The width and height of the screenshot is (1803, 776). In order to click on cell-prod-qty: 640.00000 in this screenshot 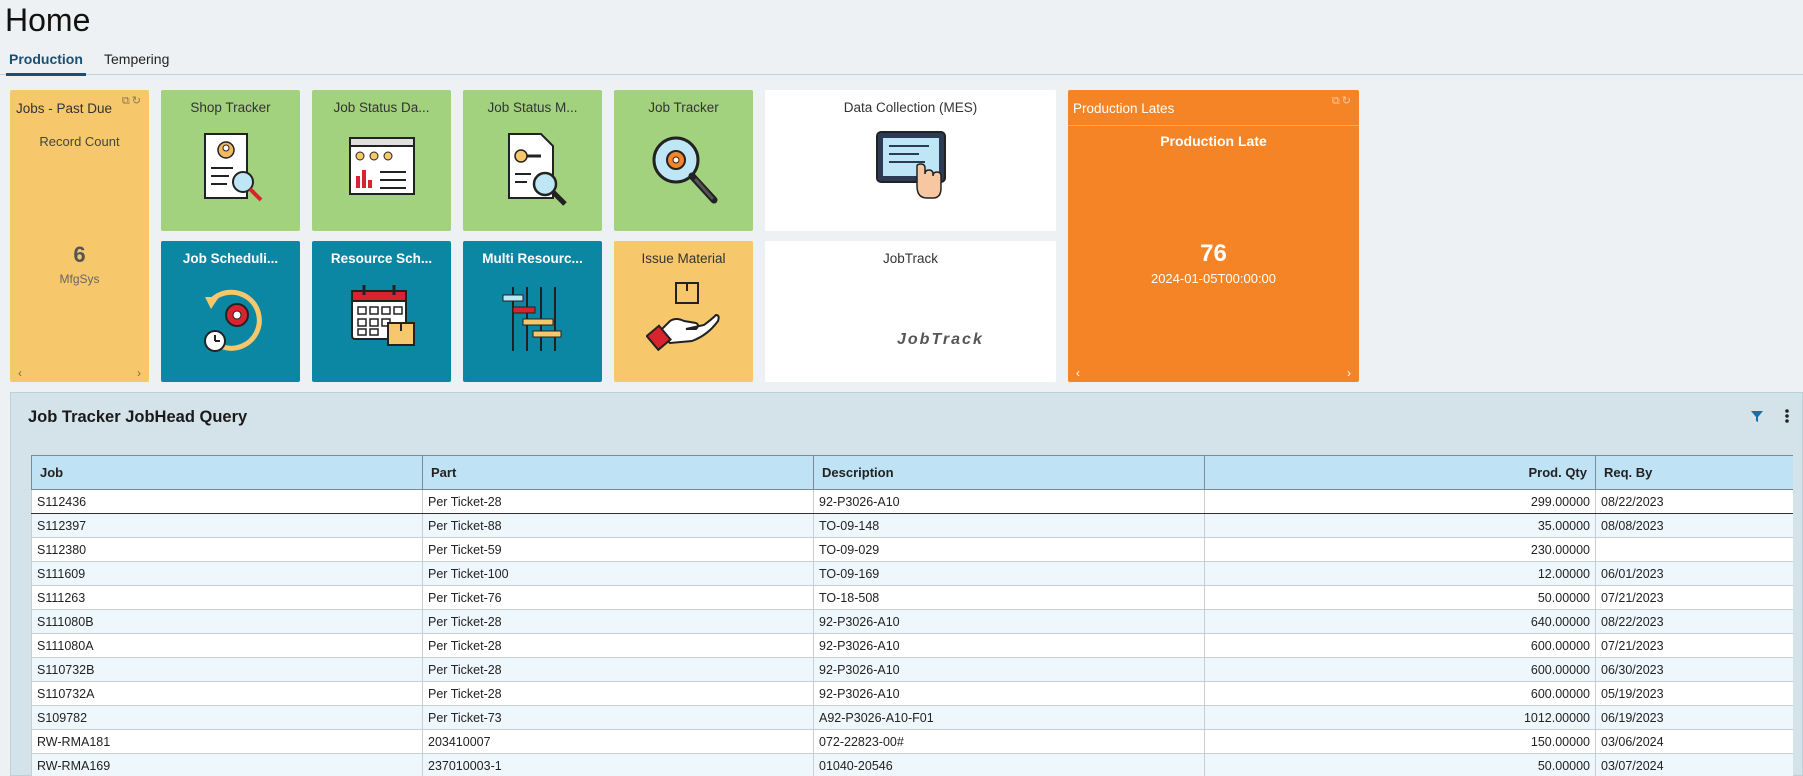, I will do `click(1400, 621)`.